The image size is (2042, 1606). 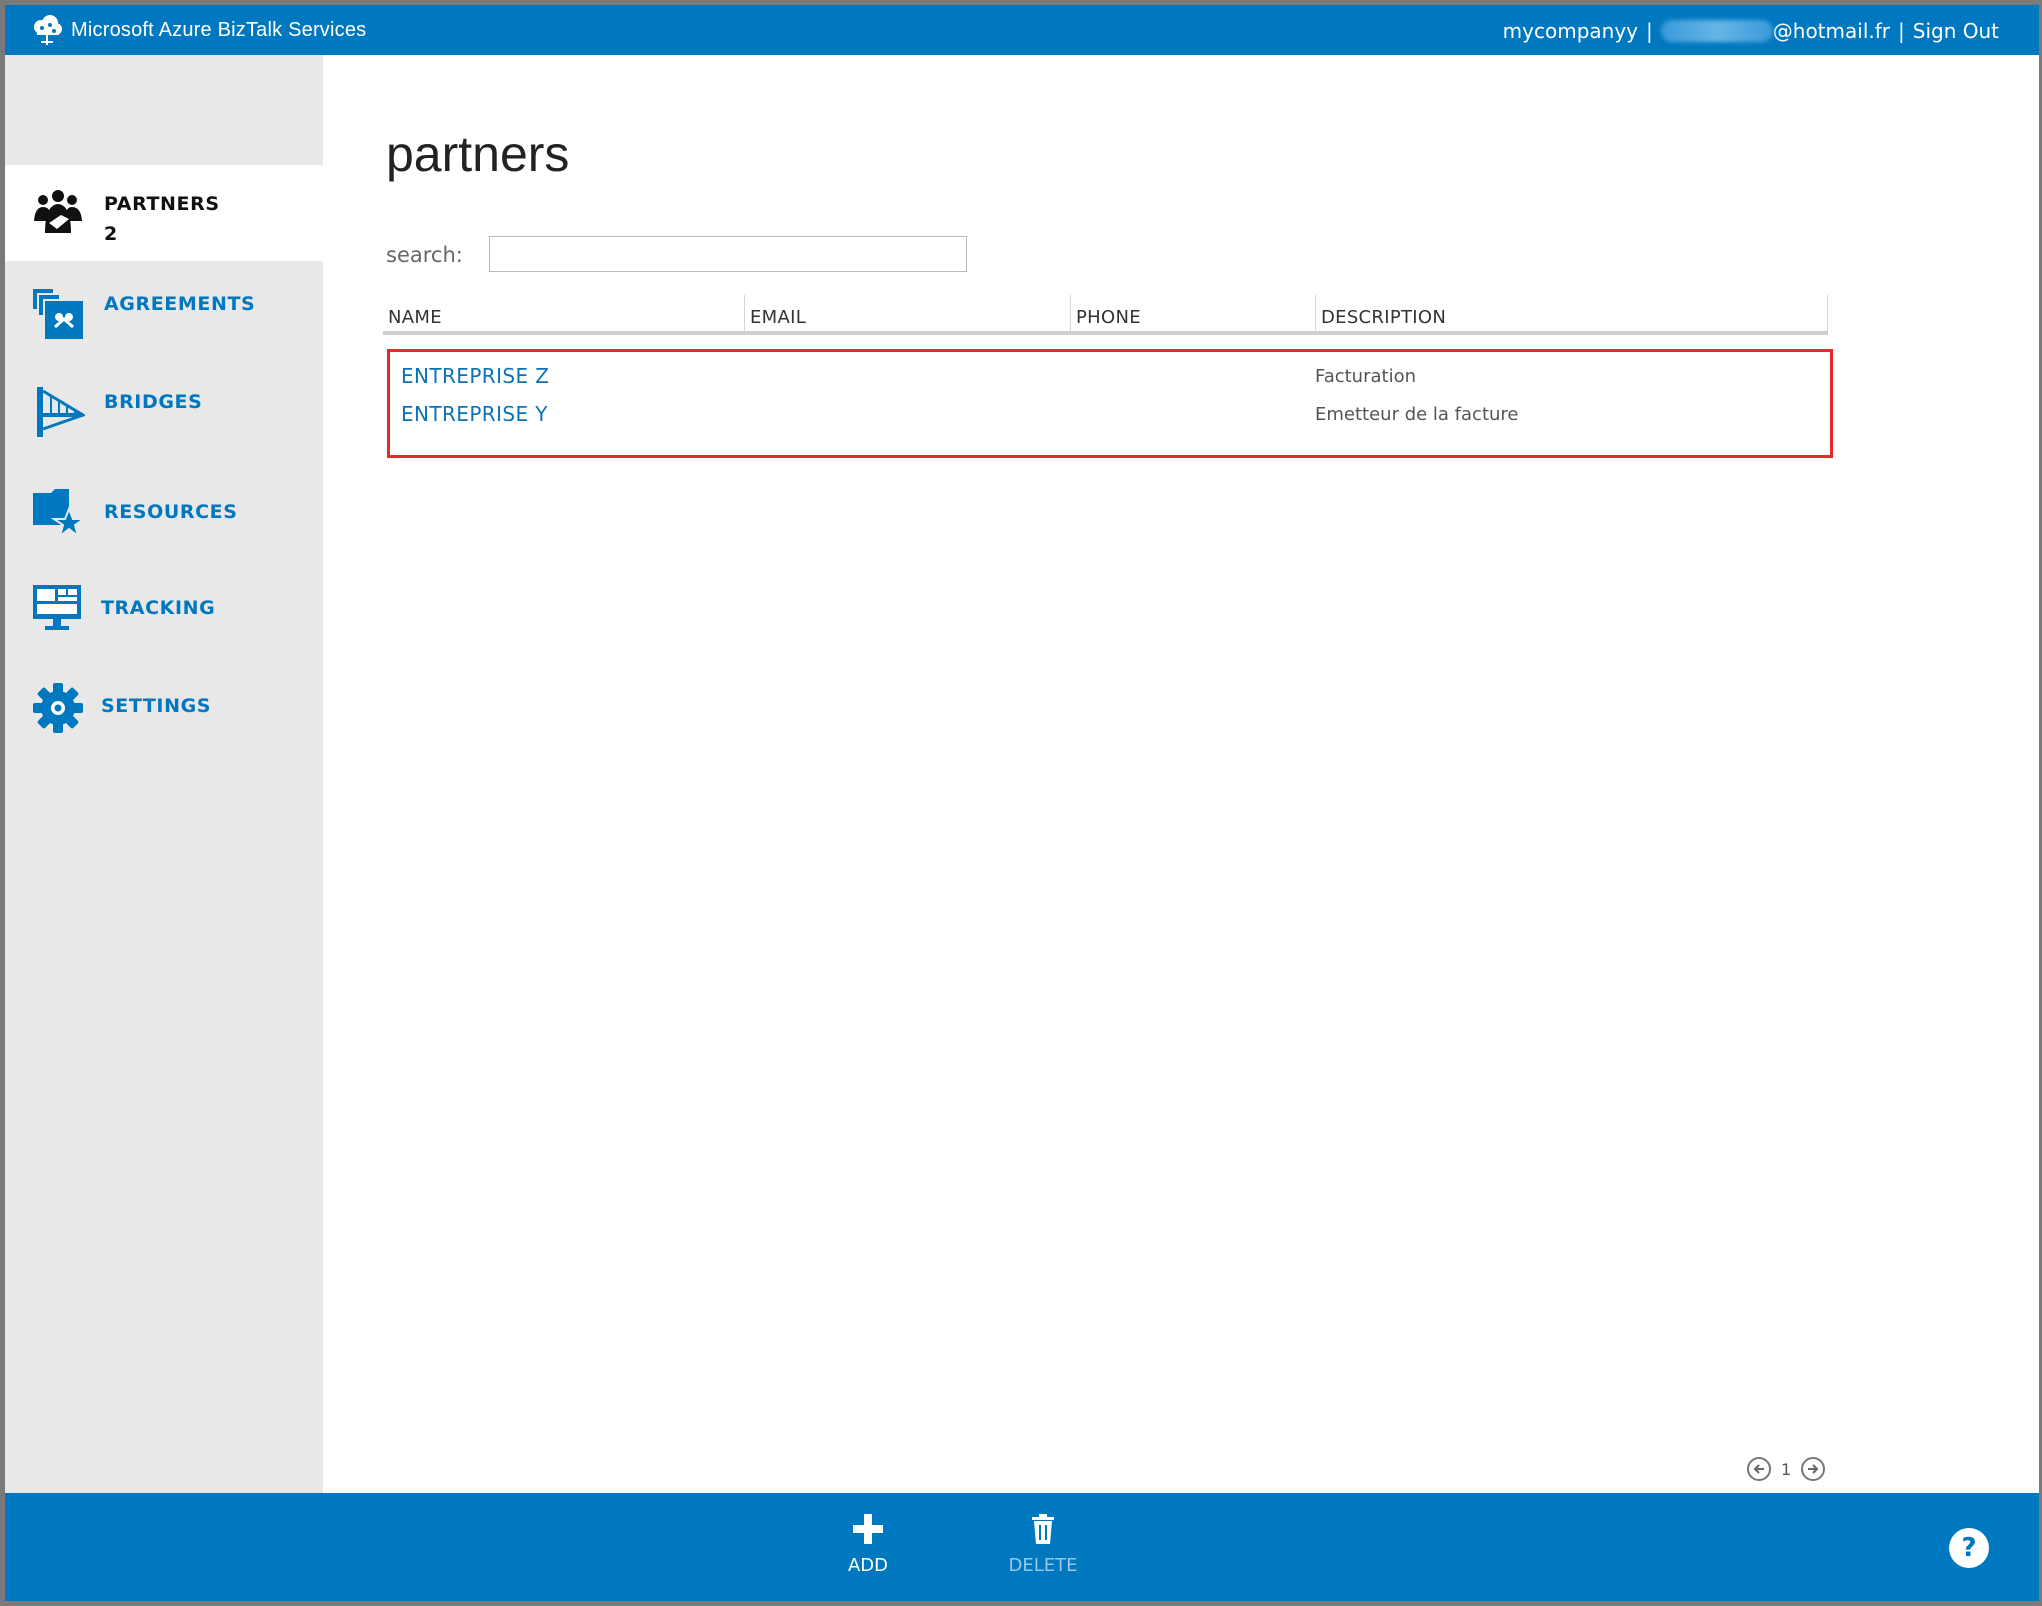 I want to click on next-page-button, so click(x=1813, y=1469).